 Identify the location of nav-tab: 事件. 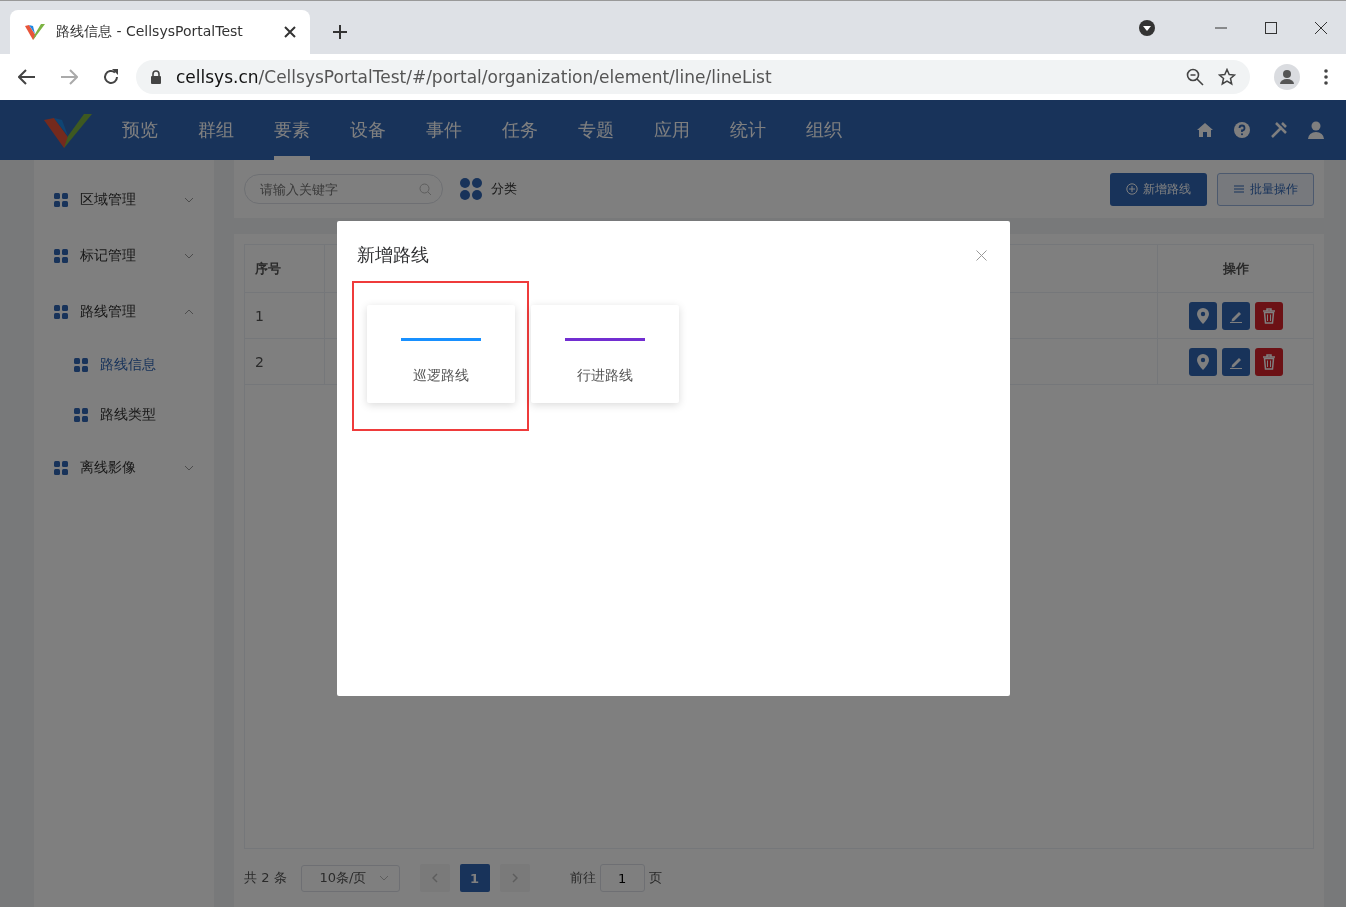
(444, 130).